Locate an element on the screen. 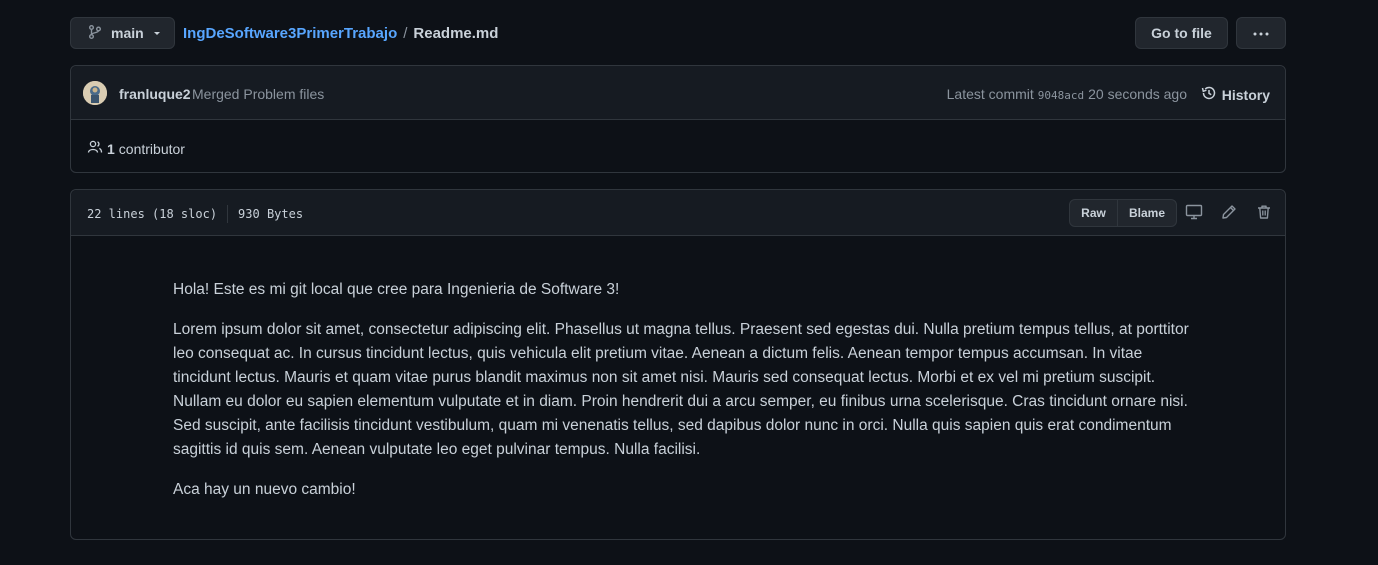 This screenshot has width=1378, height=565. file-info: 22 lines (18 sloc) 930 Bytes is located at coordinates (195, 214).